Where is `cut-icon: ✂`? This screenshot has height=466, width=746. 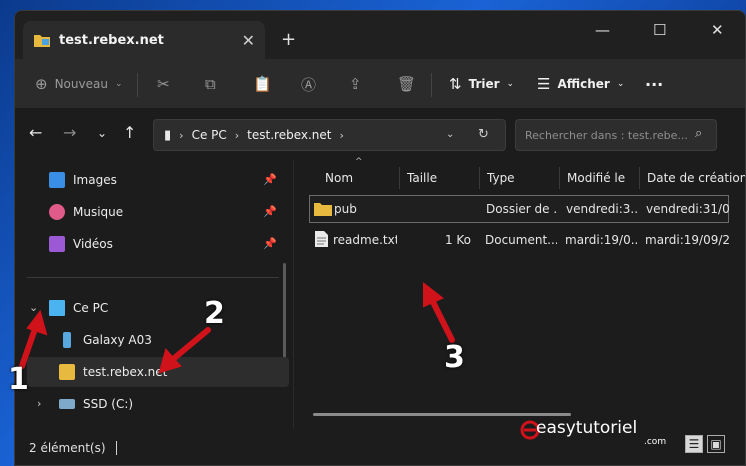 cut-icon: ✂ is located at coordinates (163, 84).